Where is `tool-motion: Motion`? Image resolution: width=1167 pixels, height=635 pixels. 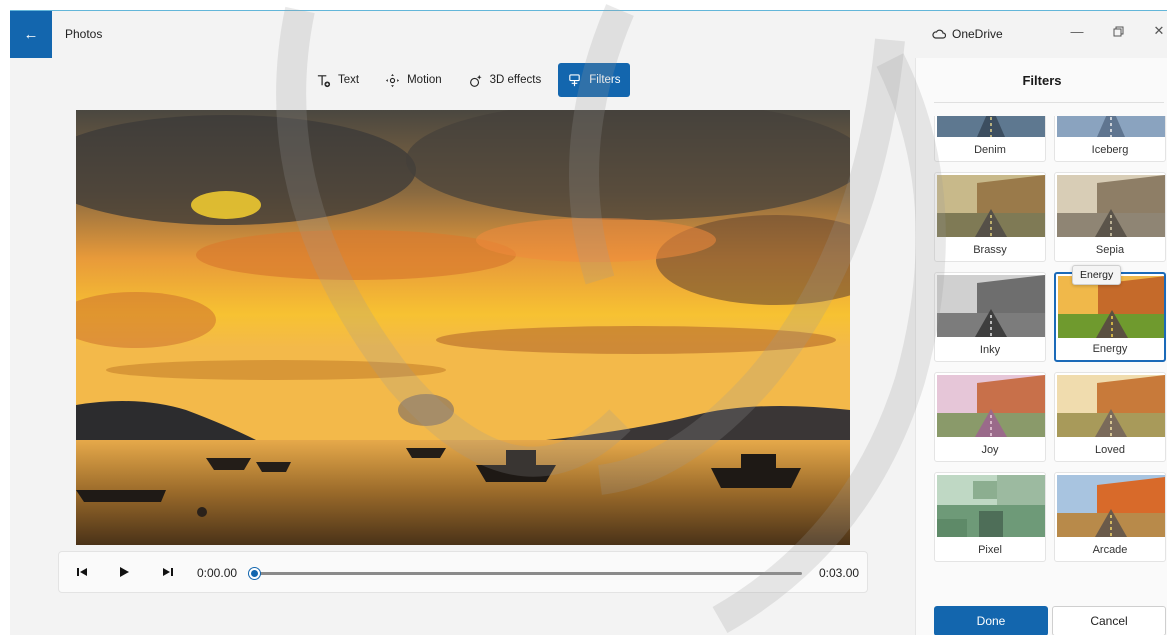
tool-motion: Motion is located at coordinates (413, 80).